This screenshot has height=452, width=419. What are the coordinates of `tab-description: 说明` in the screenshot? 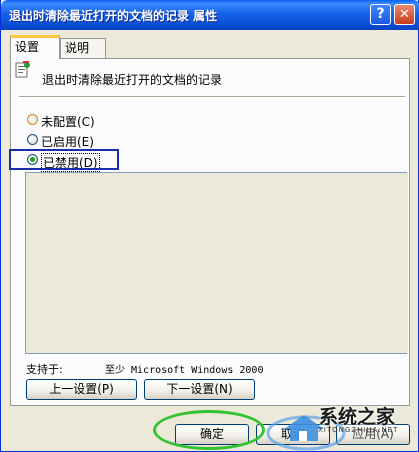 It's located at (83, 48).